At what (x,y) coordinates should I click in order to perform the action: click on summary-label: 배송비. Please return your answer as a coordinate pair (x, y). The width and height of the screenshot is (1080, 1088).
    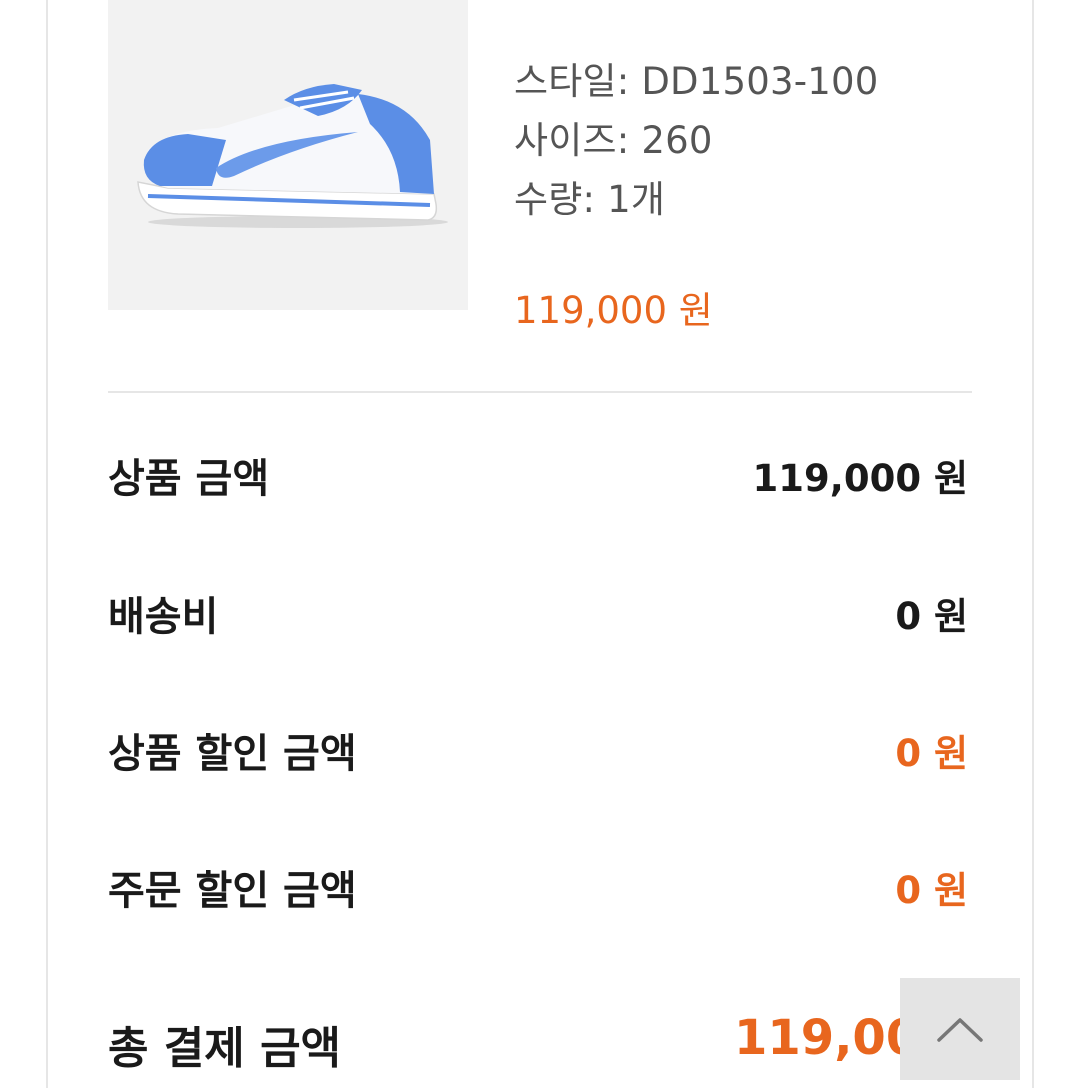
    Looking at the image, I should click on (163, 617).